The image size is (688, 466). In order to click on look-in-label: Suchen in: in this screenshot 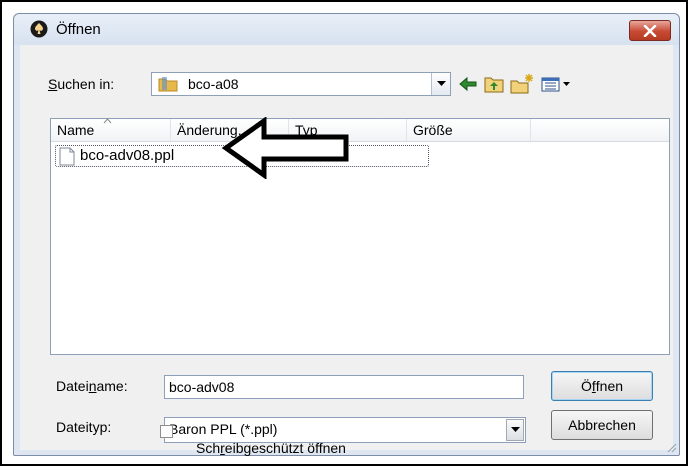, I will do `click(81, 84)`.